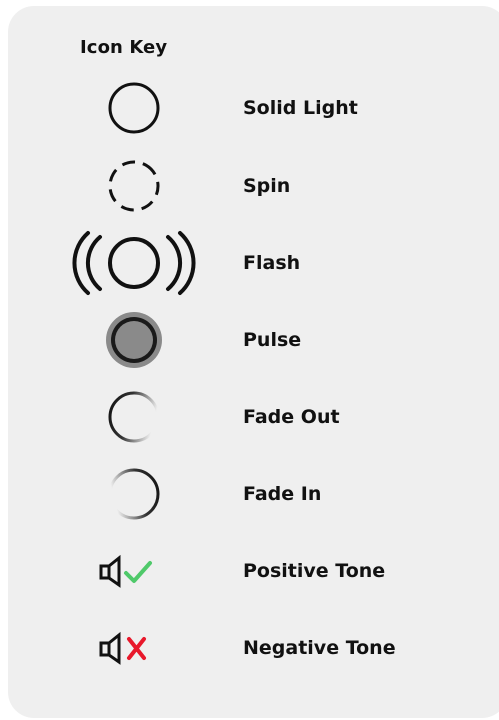 The width and height of the screenshot is (499, 720). I want to click on icon-key-label: Pulse, so click(272, 340).